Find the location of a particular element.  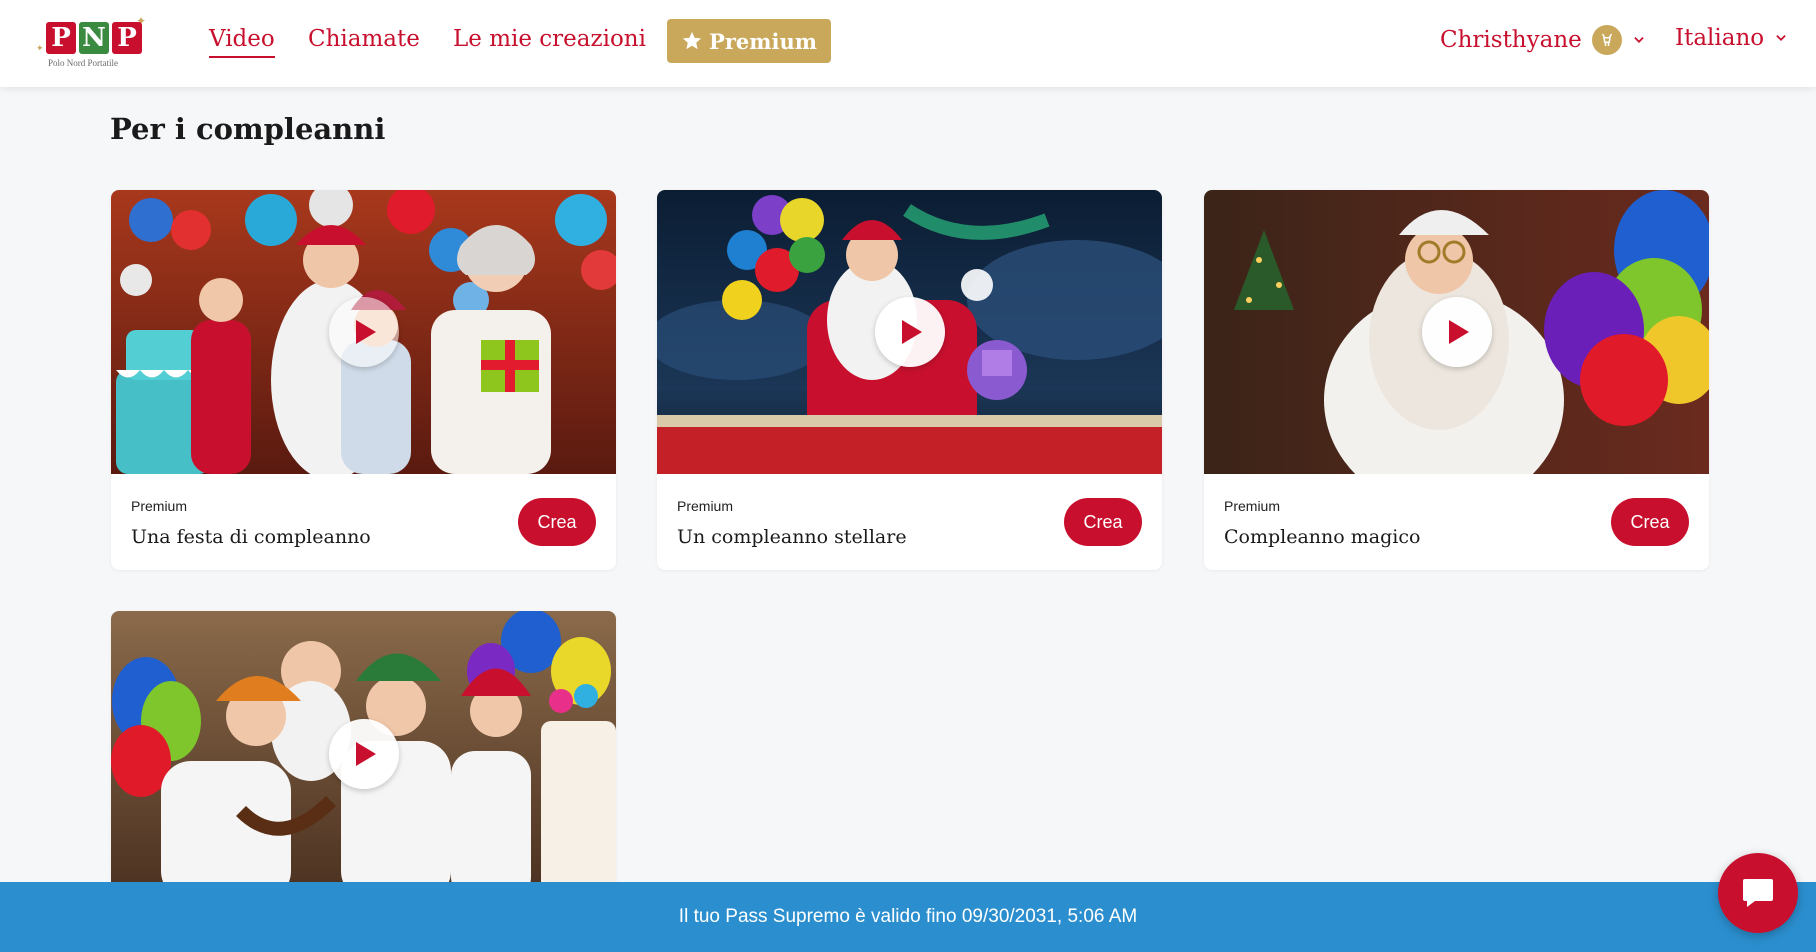

card-title: Compleanno magico is located at coordinates (1322, 537).